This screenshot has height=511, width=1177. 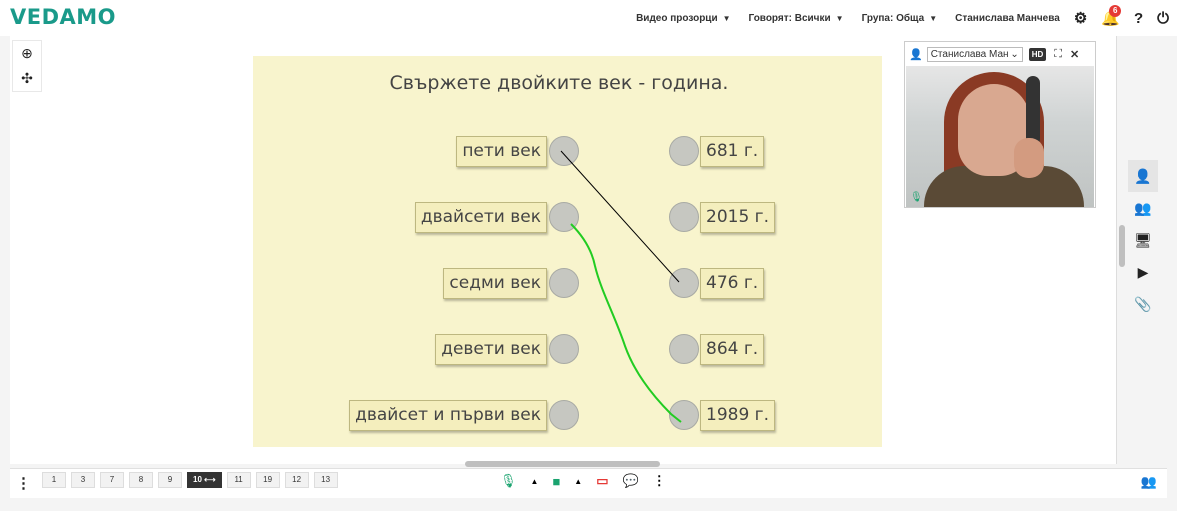 What do you see at coordinates (495, 283) in the screenshot?
I see `left-card-3: седми век` at bounding box center [495, 283].